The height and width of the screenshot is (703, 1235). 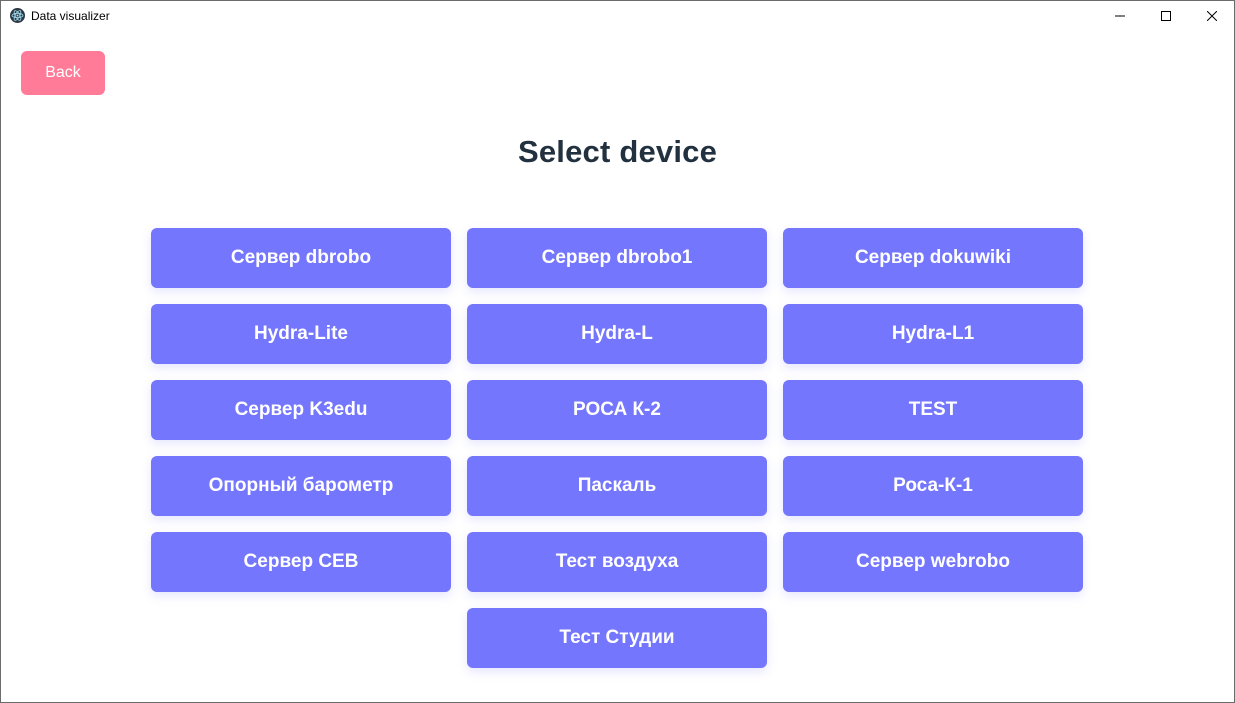 I want to click on device-button: Hydra-L1, so click(x=933, y=334).